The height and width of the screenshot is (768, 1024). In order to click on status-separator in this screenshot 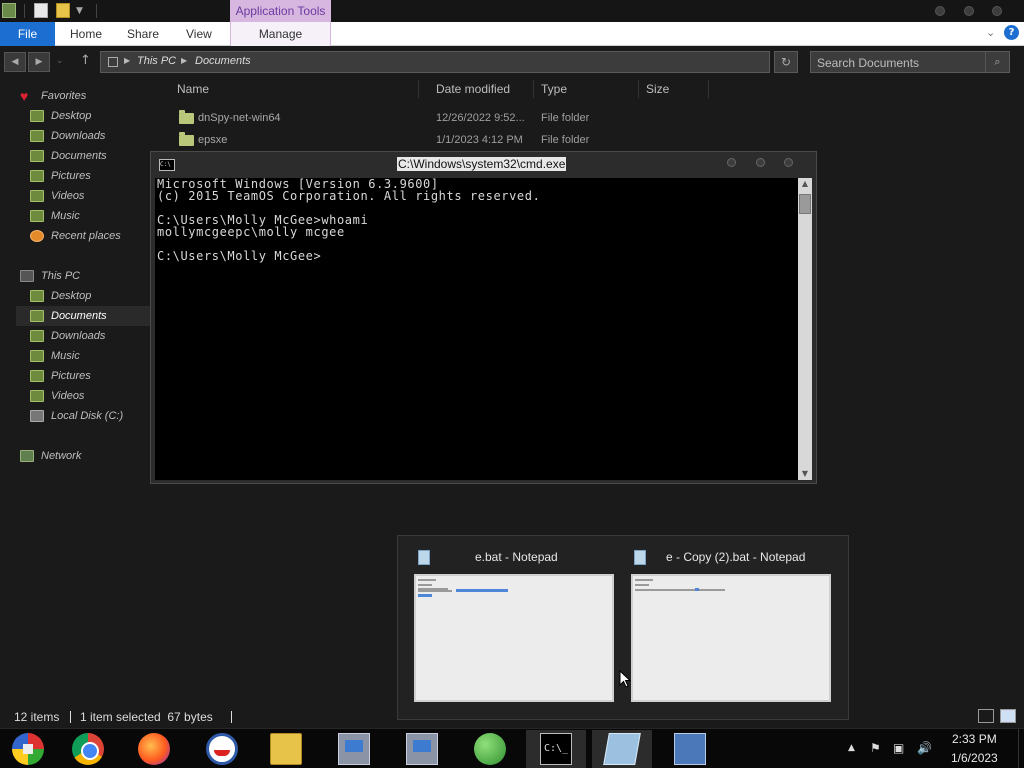, I will do `click(231, 717)`.